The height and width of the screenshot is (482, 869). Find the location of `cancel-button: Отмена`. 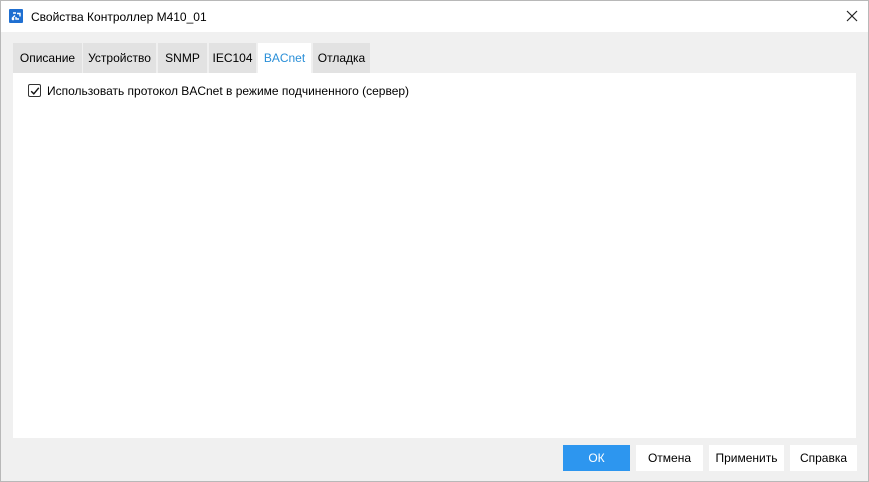

cancel-button: Отмена is located at coordinates (669, 458).